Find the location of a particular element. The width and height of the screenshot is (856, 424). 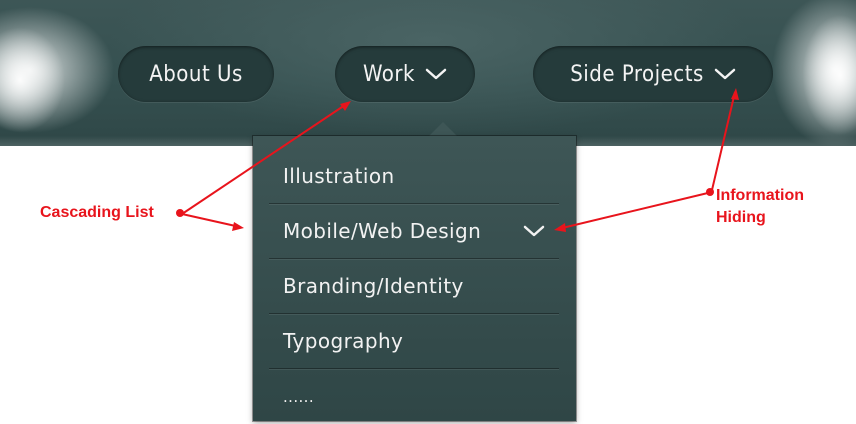

annotation-information-hiding: Information Hiding is located at coordinates (760, 207).